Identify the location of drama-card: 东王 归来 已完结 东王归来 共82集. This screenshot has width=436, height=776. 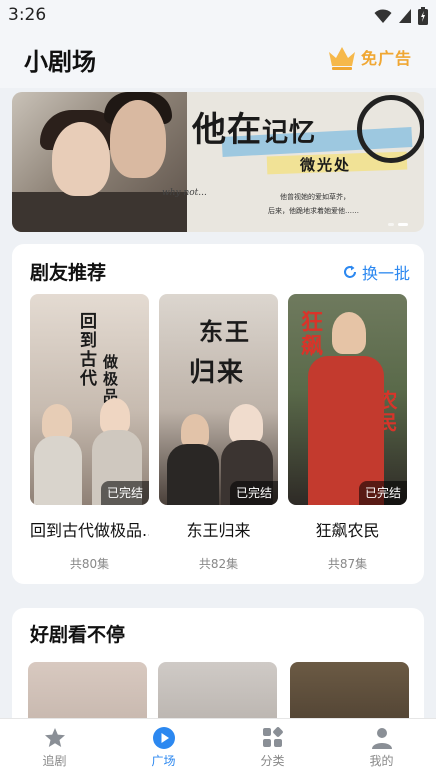
(218, 433).